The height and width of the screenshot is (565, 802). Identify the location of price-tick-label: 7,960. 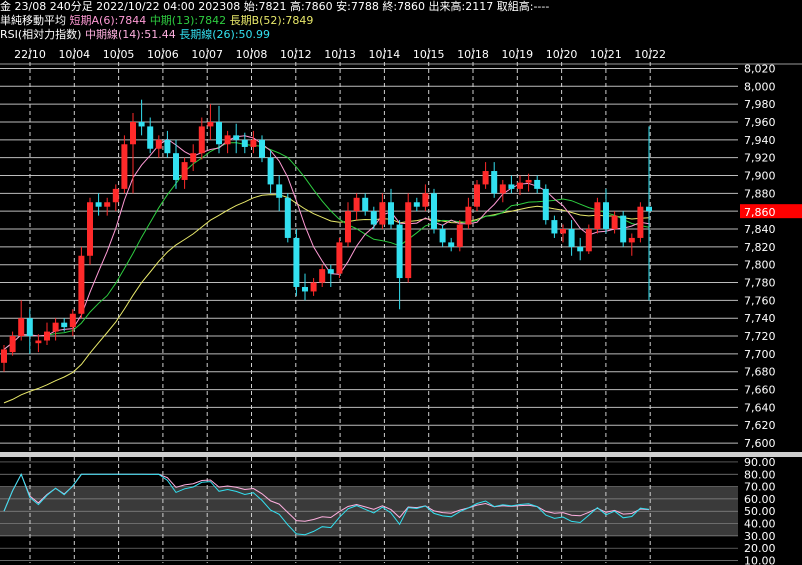
(760, 122).